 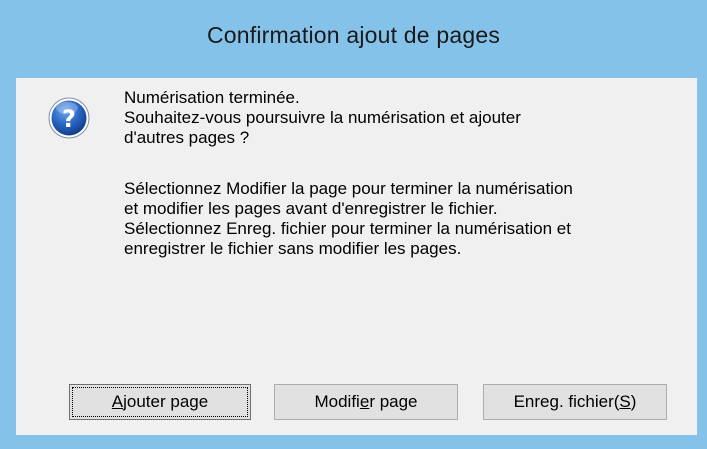 I want to click on label-part: r page, so click(x=393, y=401).